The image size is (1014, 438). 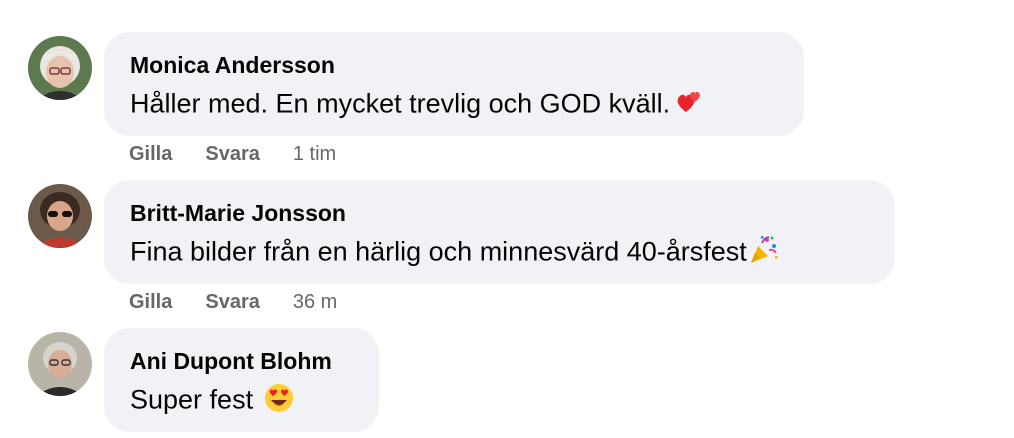 I want to click on comment-bubble: Ani Dupont Blohm Super fest, so click(x=241, y=380).